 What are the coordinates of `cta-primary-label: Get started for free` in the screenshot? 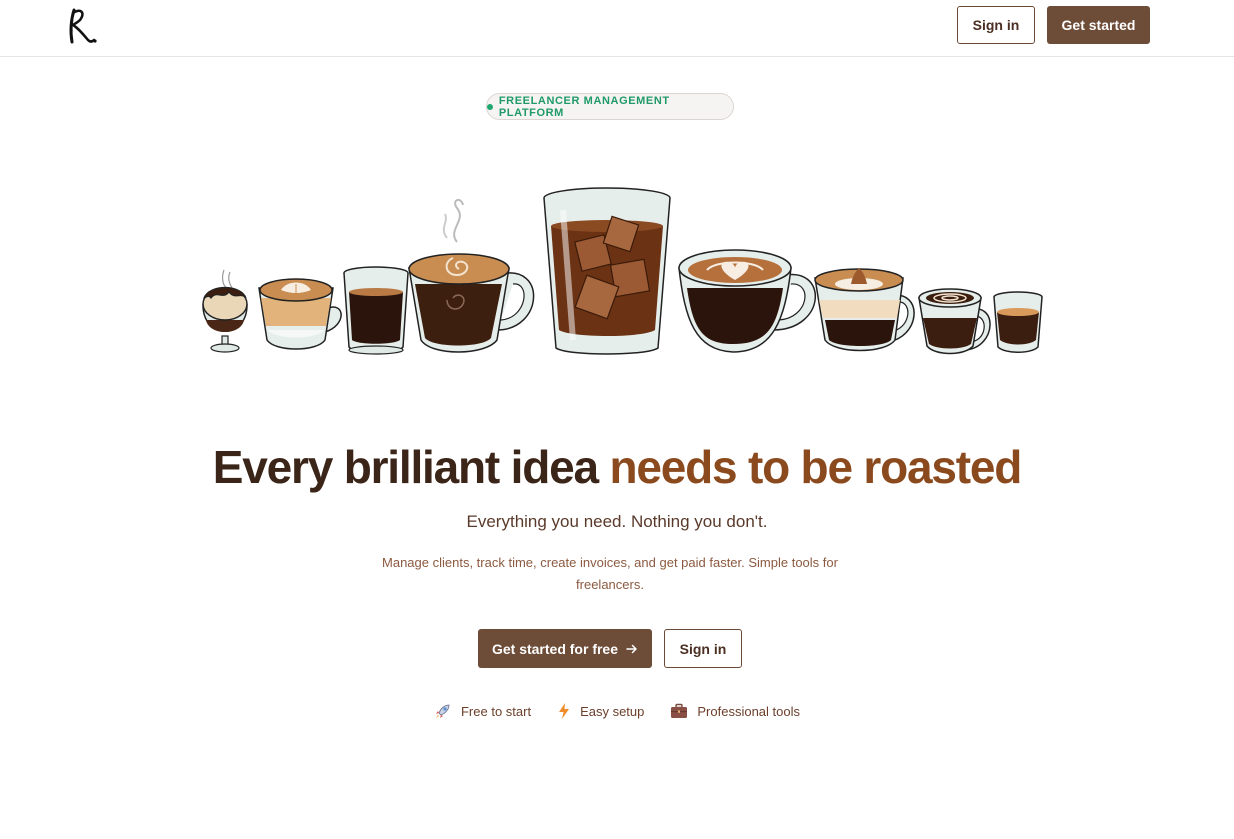 It's located at (555, 648).